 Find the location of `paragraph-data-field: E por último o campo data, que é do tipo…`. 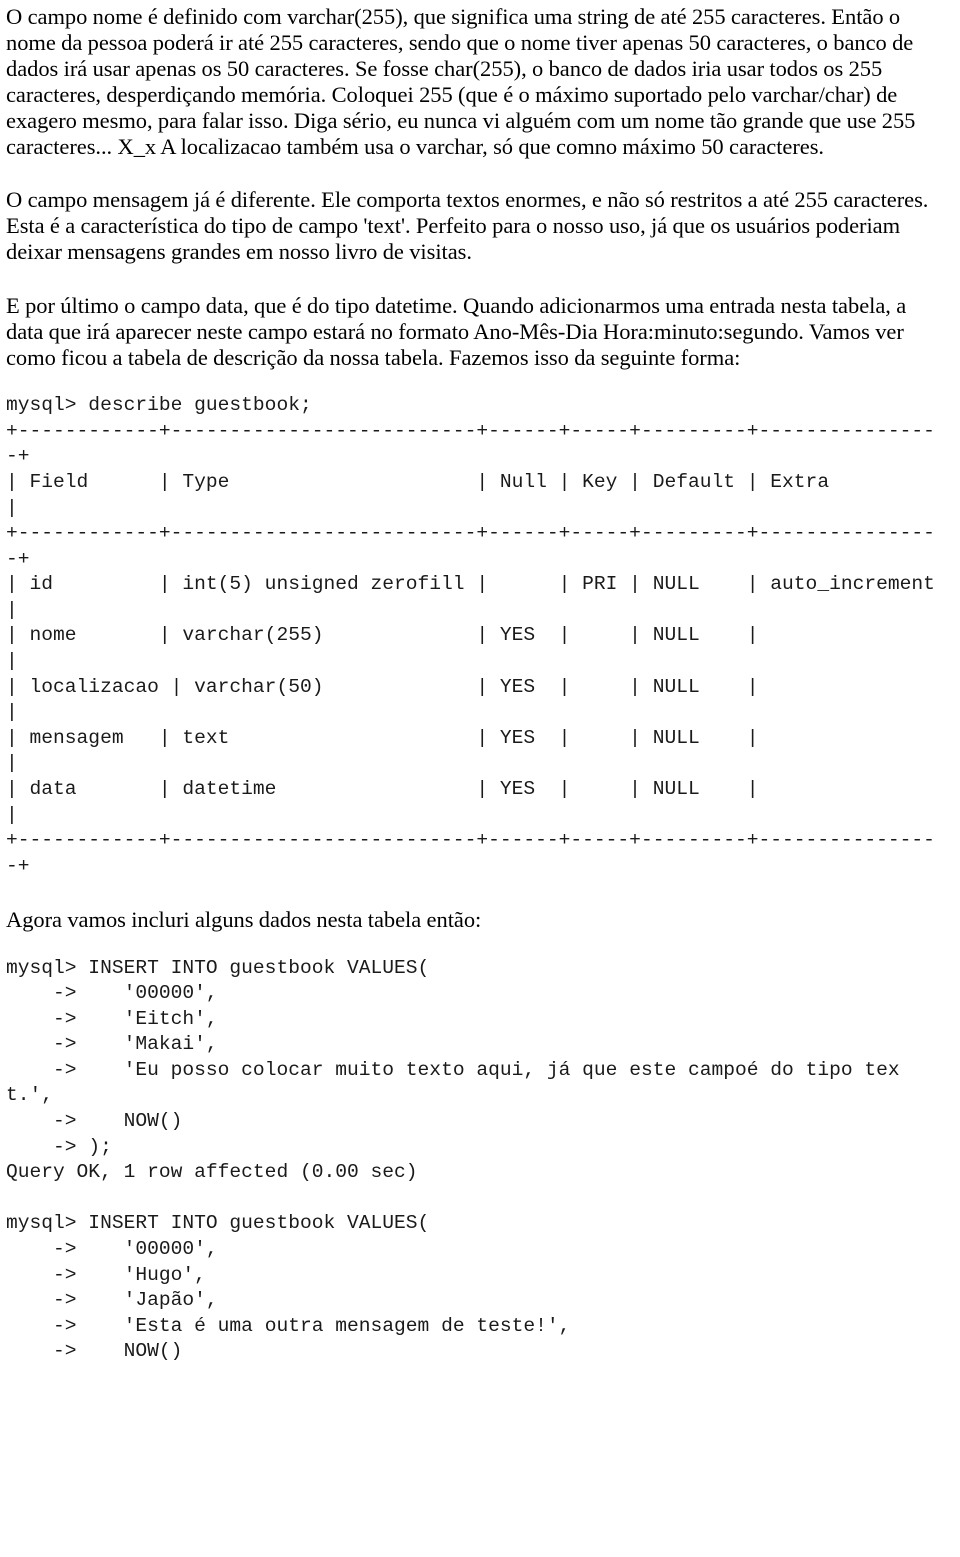

paragraph-data-field: E por último o campo data, que é do tipo… is located at coordinates (459, 331).